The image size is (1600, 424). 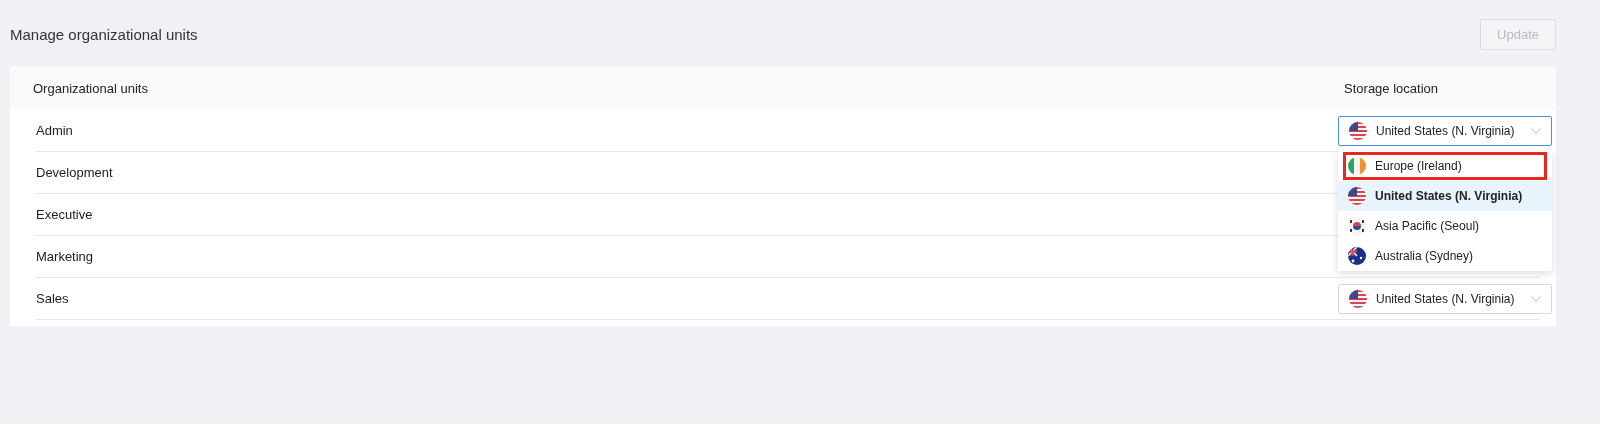 I want to click on unit-name: Development, so click(x=74, y=172).